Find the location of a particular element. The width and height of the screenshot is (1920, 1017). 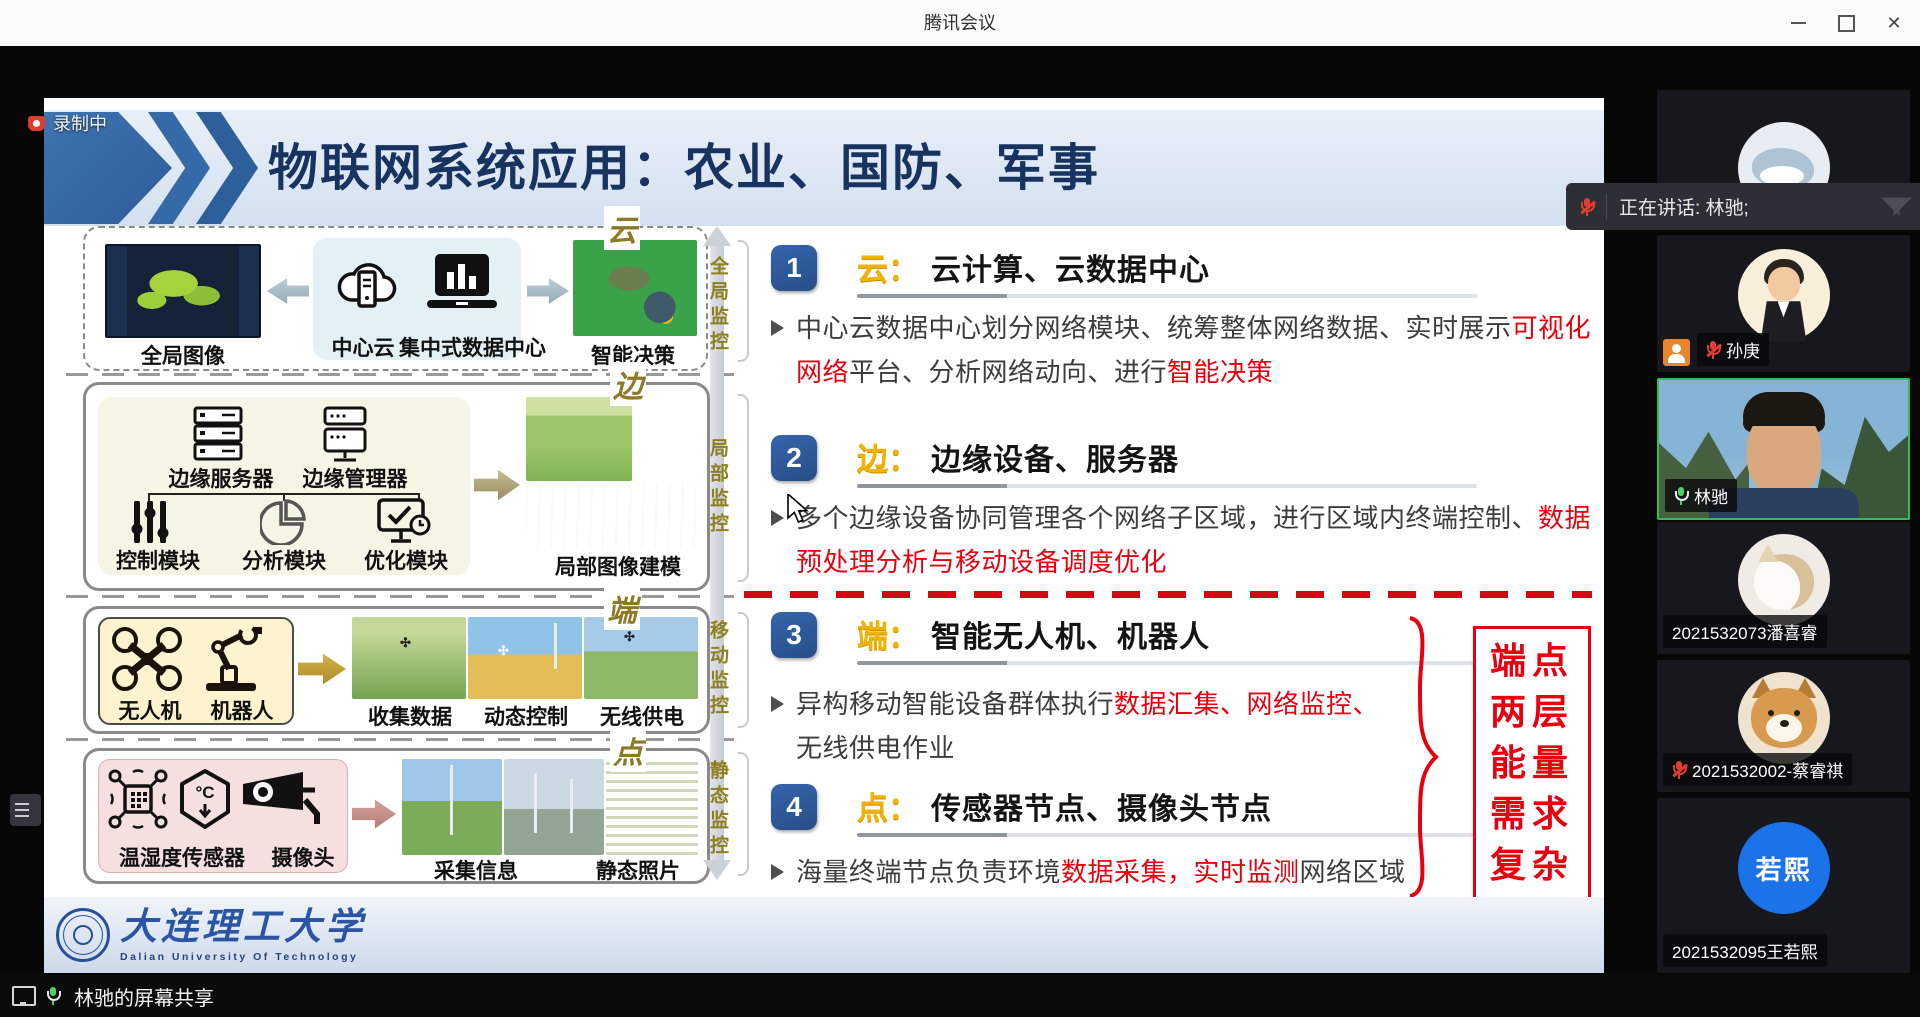

speaking-notification: 正在讲话: 林驰; ◥◤ is located at coordinates (1743, 206).